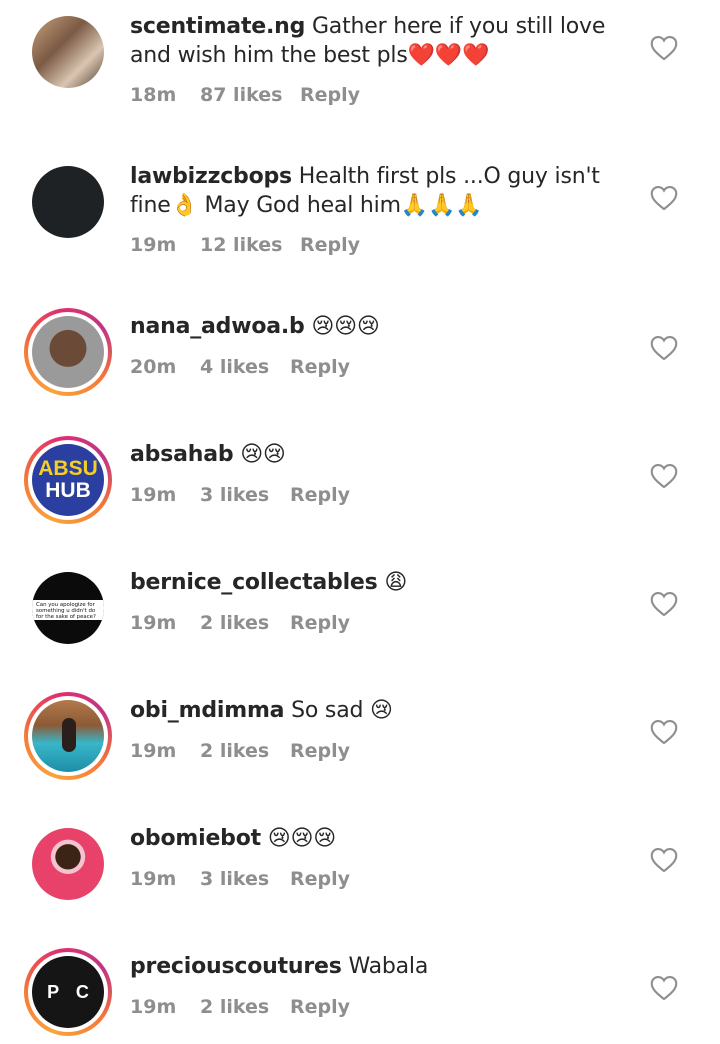  I want to click on comment-text-block: obi_mdimma So sad 😢, so click(380, 710).